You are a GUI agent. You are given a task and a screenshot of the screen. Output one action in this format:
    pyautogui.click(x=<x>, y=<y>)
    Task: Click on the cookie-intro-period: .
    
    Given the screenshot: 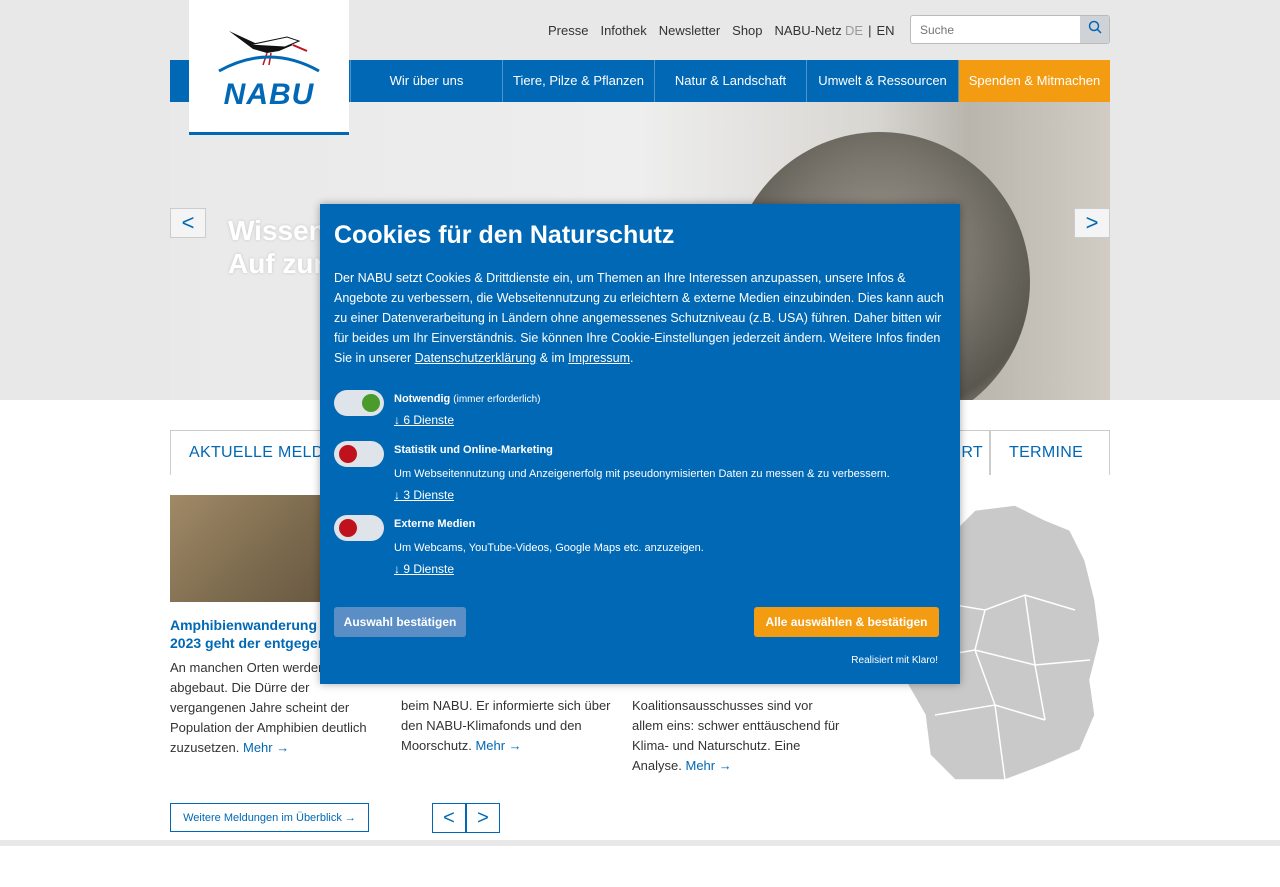 What is the action you would take?
    pyautogui.click(x=632, y=358)
    